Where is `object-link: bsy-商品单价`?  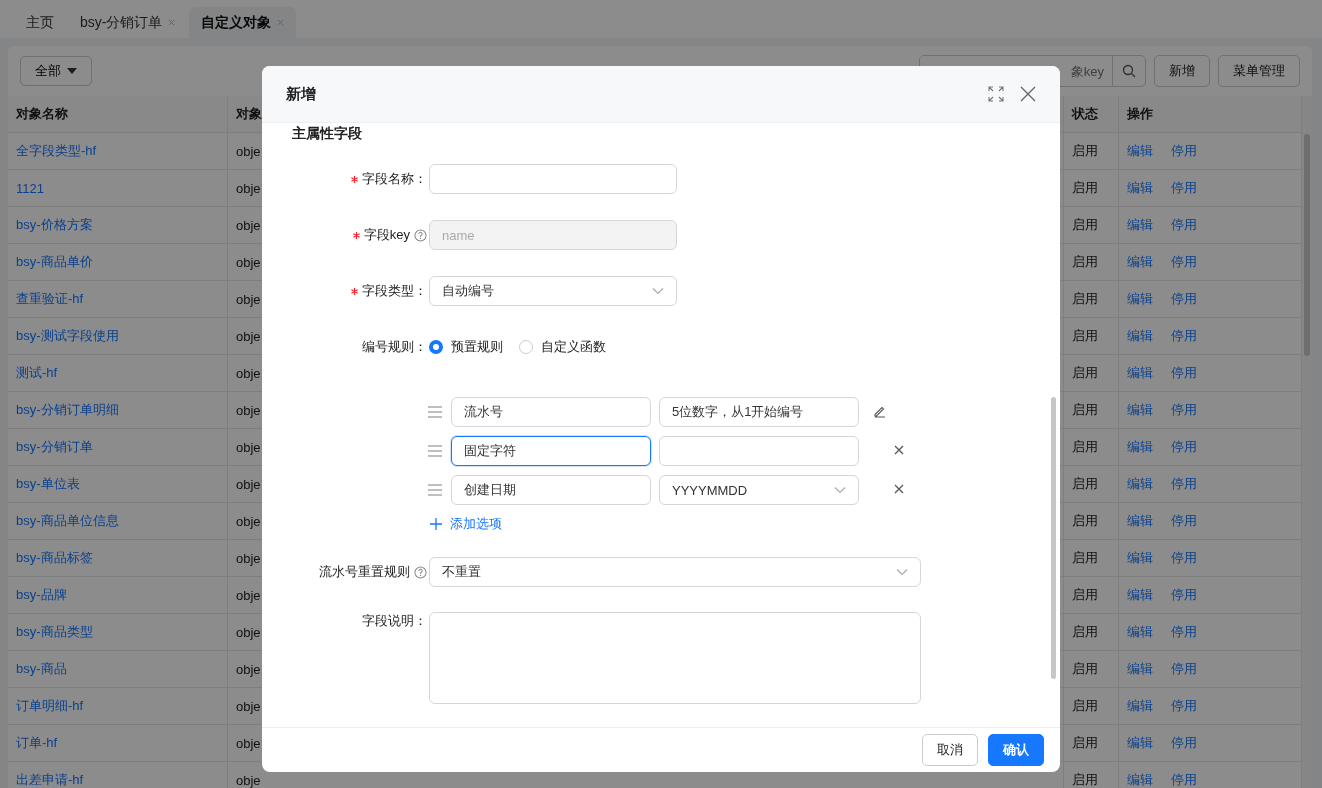
object-link: bsy-商品单价 is located at coordinates (54, 262).